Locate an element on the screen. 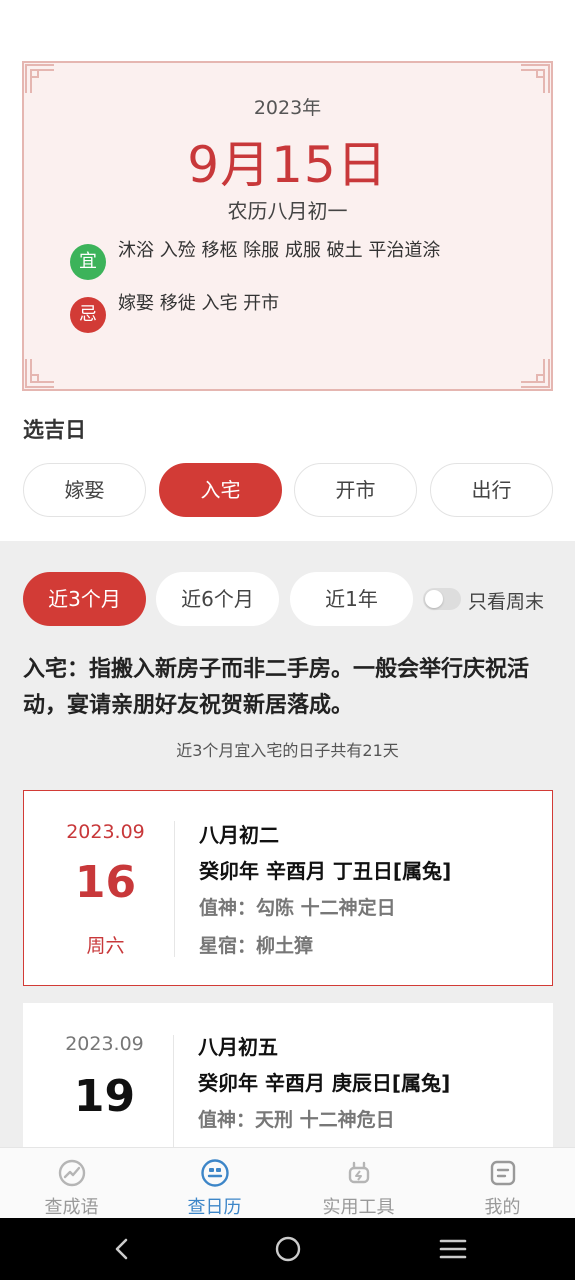  nav-item-idiom: 查成语 is located at coordinates (71, 1183).